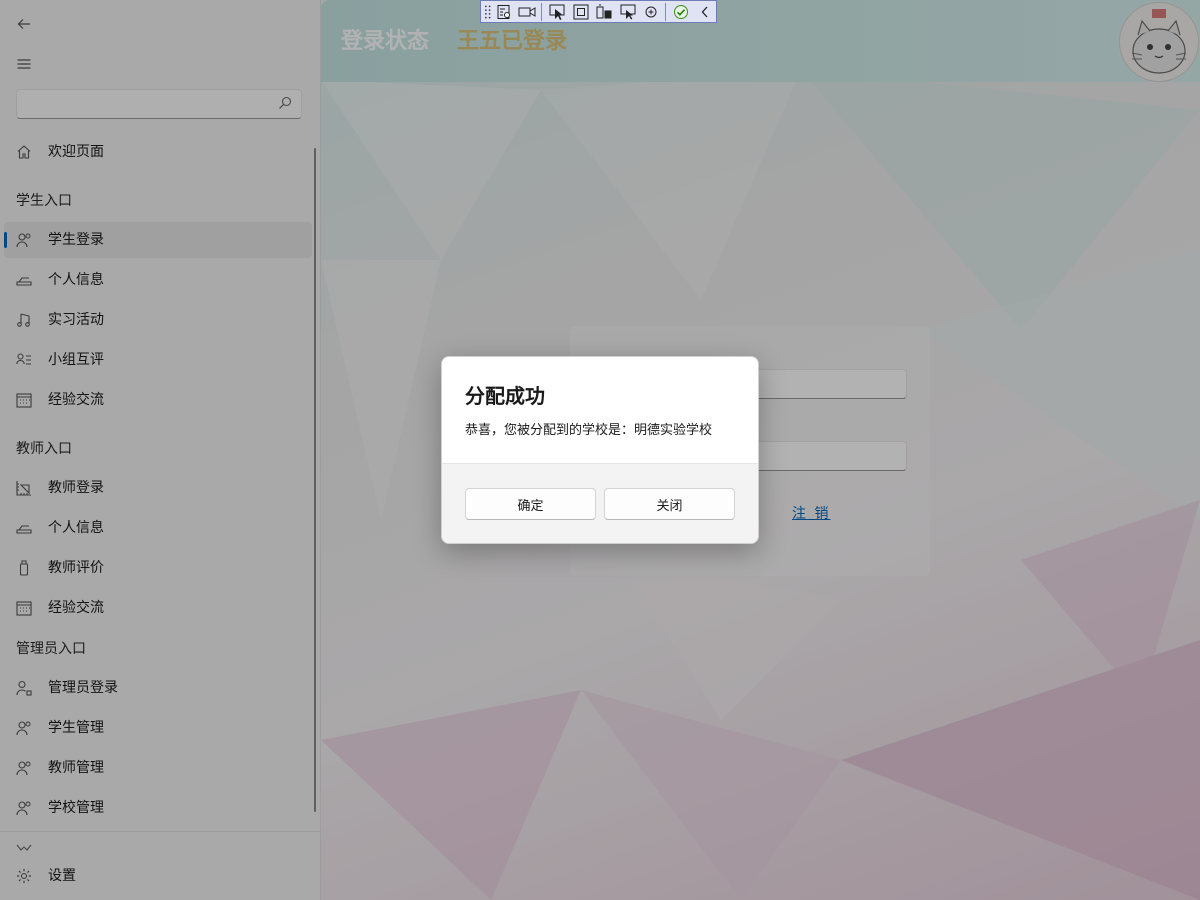  I want to click on checkmark-circle-icon, so click(681, 11).